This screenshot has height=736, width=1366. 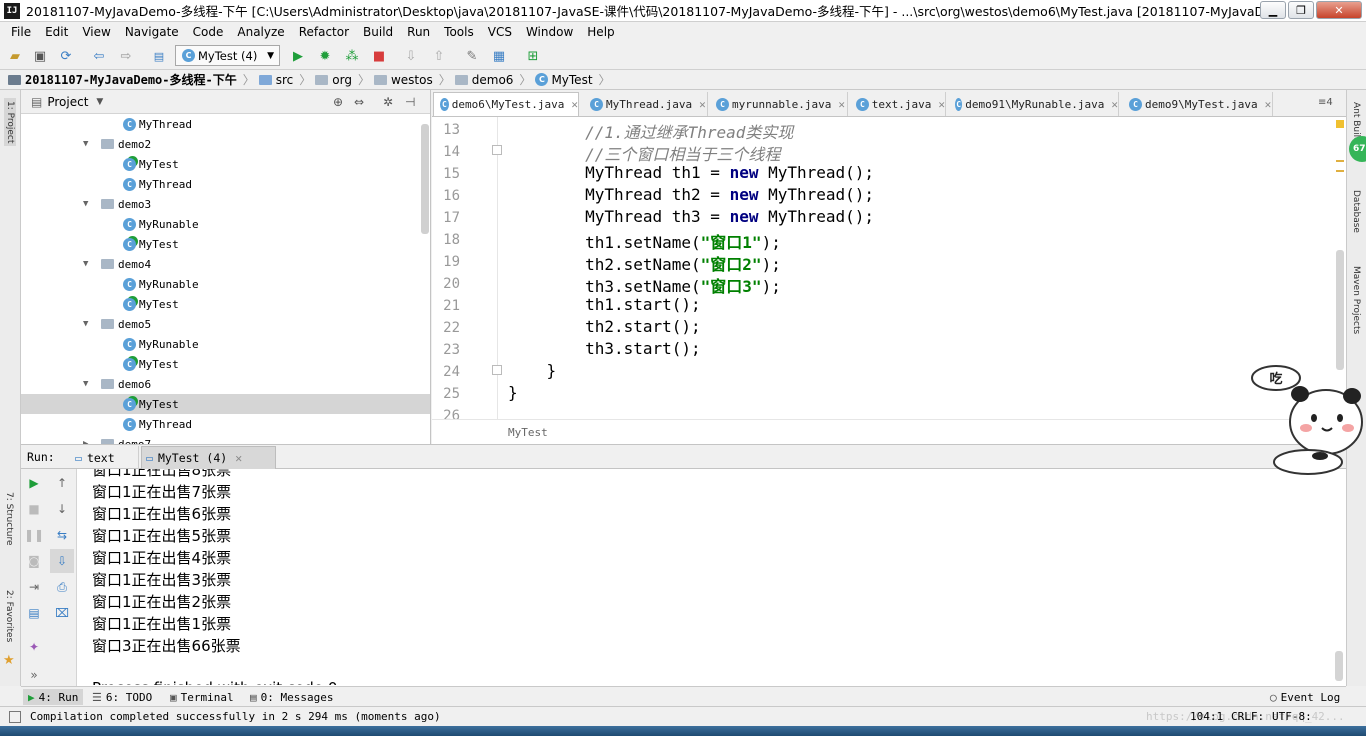 I want to click on gear-icon: ✲, so click(x=388, y=102).